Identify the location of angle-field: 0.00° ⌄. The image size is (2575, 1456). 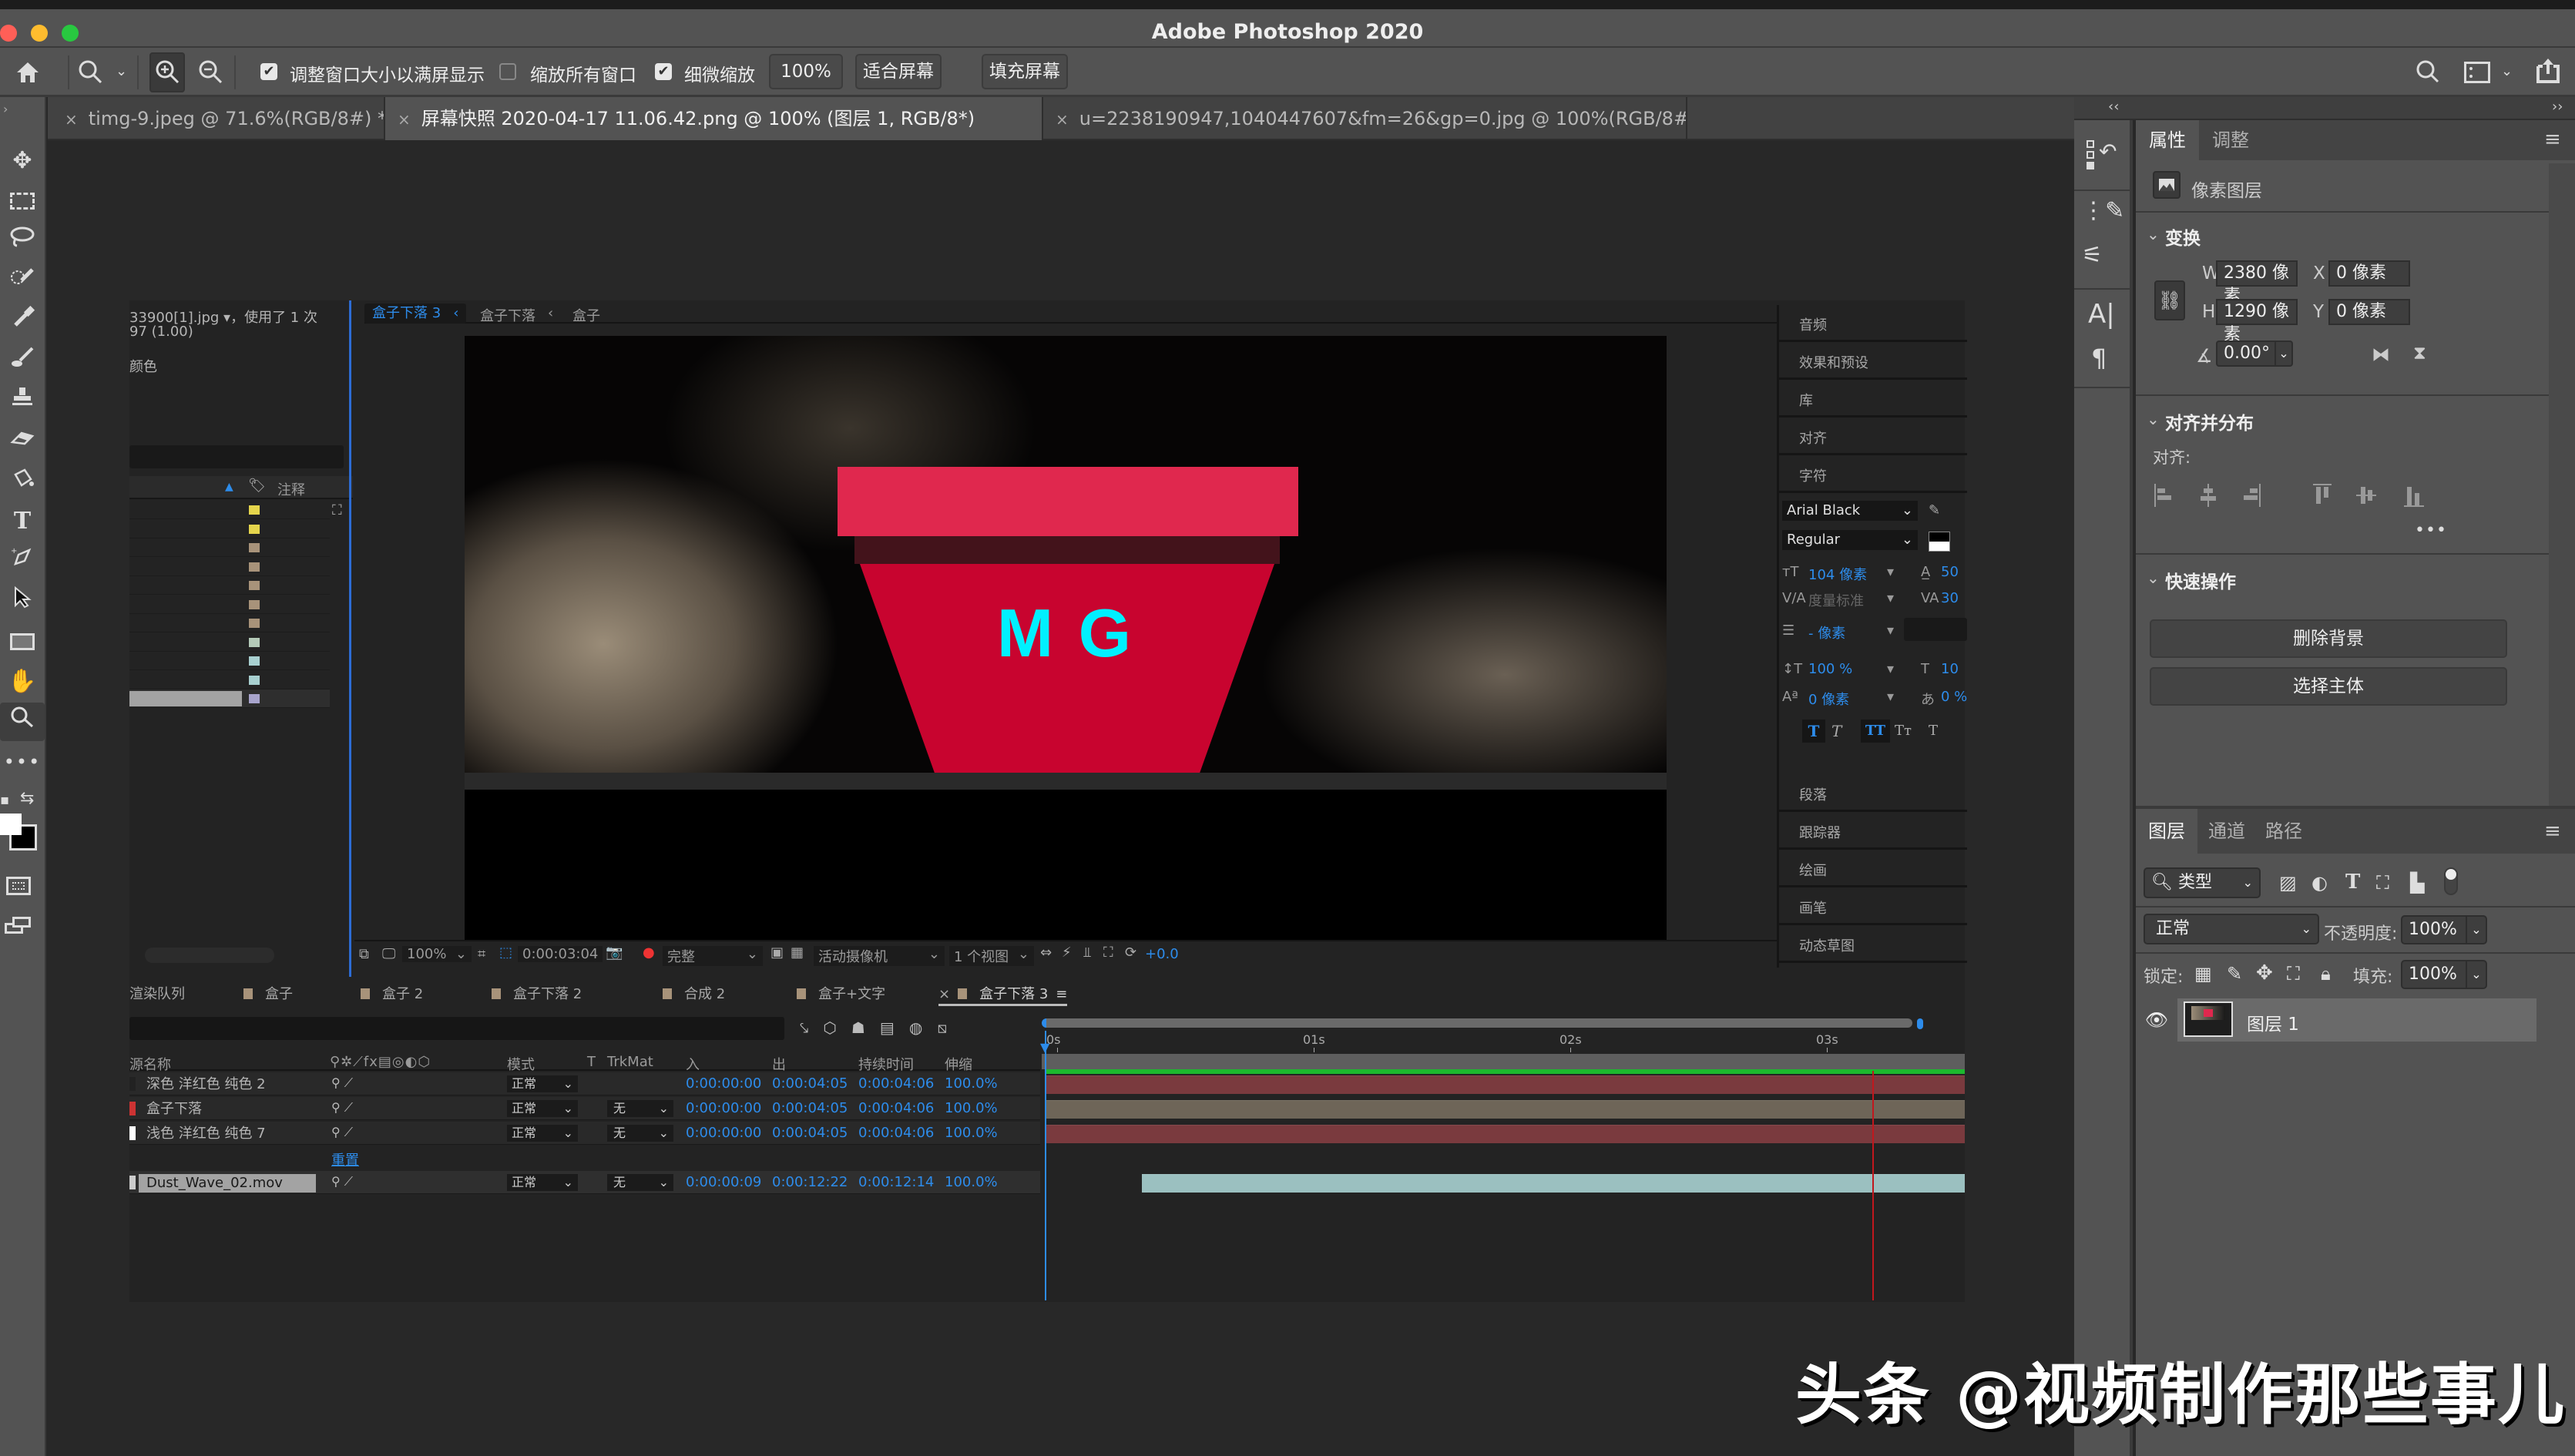
(2254, 354).